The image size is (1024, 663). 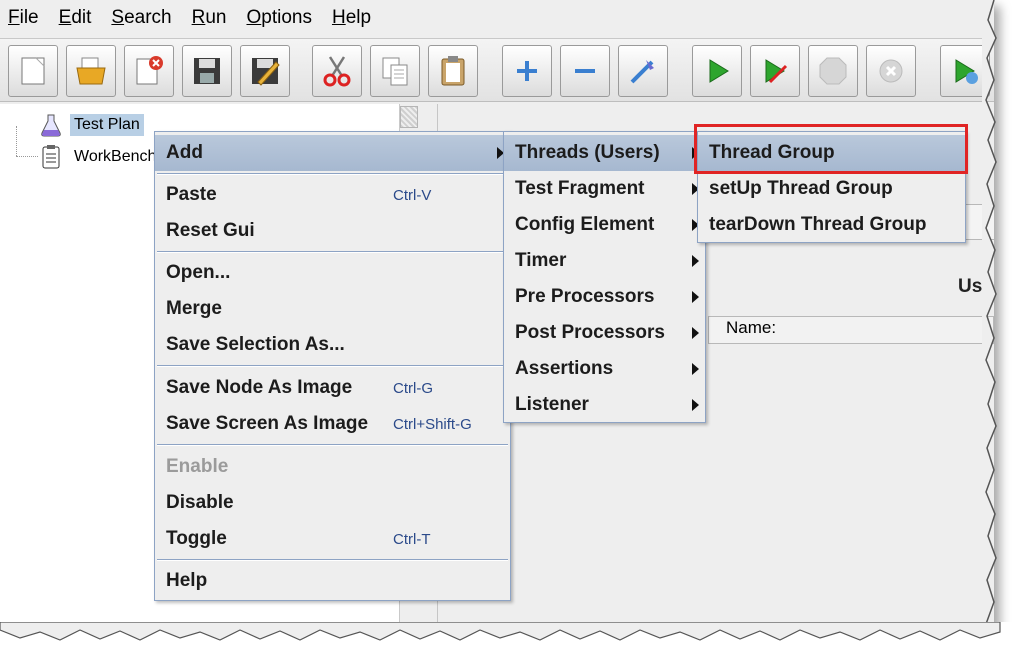 I want to click on toolbar, so click(x=497, y=70).